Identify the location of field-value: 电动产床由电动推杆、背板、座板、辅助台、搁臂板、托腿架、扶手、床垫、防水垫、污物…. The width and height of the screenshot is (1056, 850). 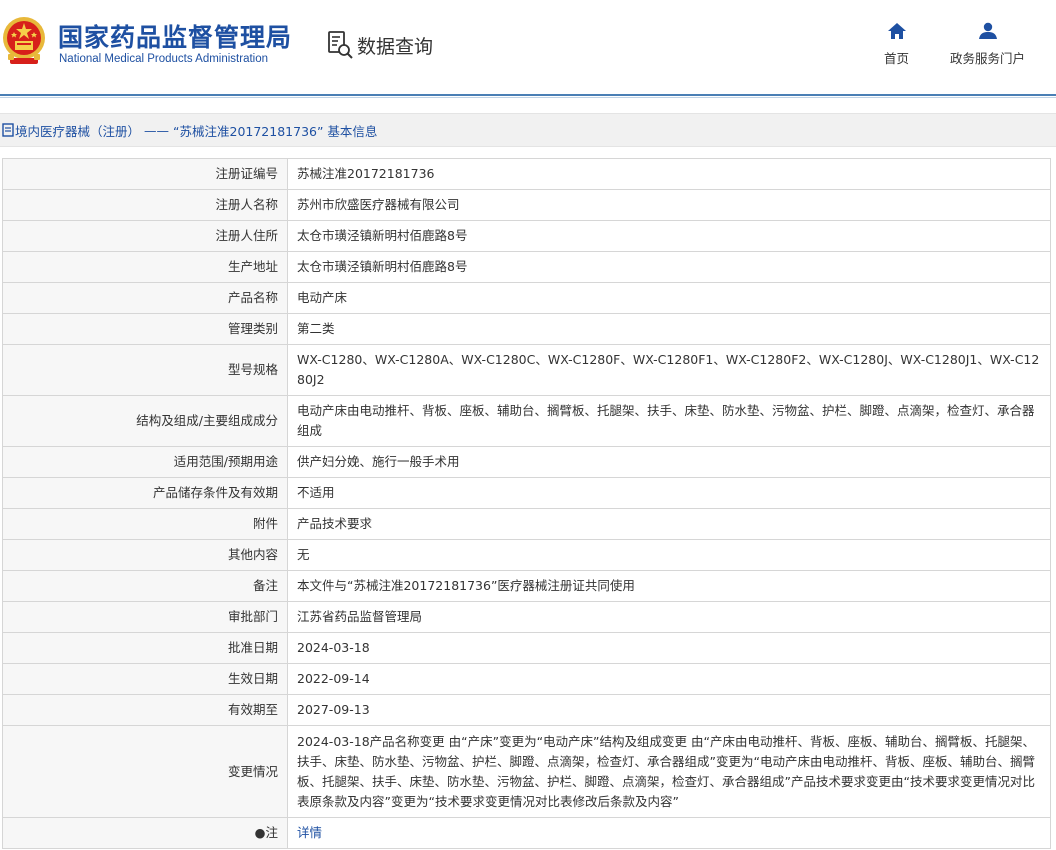
(669, 421).